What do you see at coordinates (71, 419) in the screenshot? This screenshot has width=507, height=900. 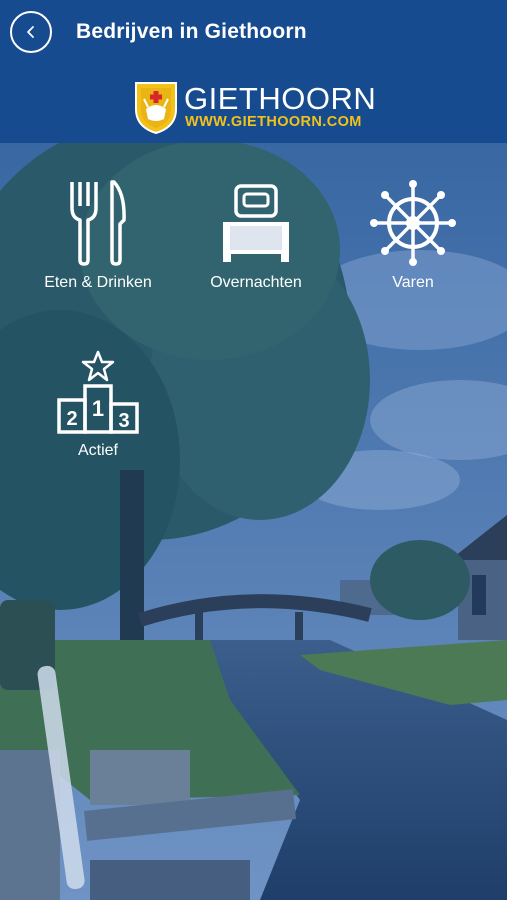 I see `svg-text: 2` at bounding box center [71, 419].